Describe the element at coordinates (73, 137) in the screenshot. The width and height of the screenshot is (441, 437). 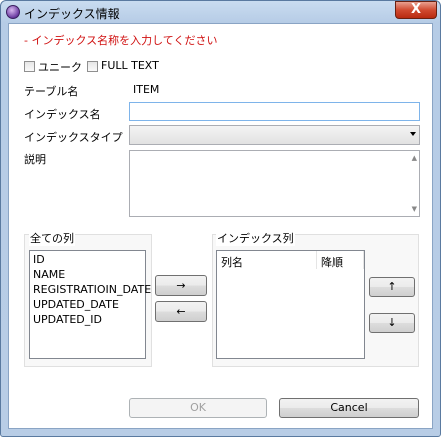
I see `index-type-label: インデックスタイプ` at that location.